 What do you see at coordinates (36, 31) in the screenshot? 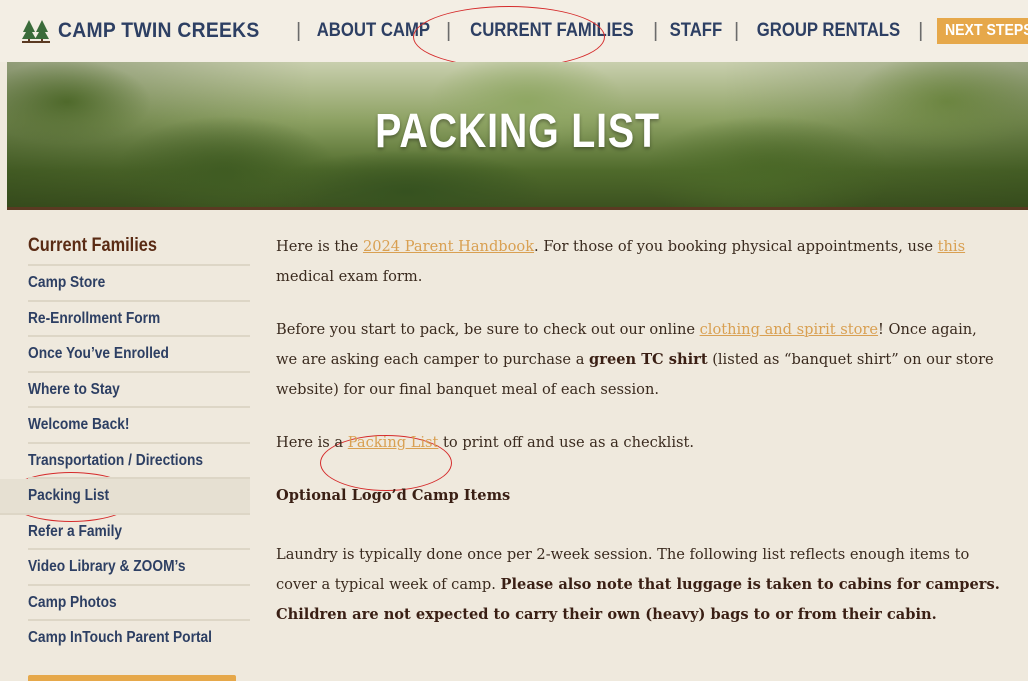
I see `pine-trees-icon` at bounding box center [36, 31].